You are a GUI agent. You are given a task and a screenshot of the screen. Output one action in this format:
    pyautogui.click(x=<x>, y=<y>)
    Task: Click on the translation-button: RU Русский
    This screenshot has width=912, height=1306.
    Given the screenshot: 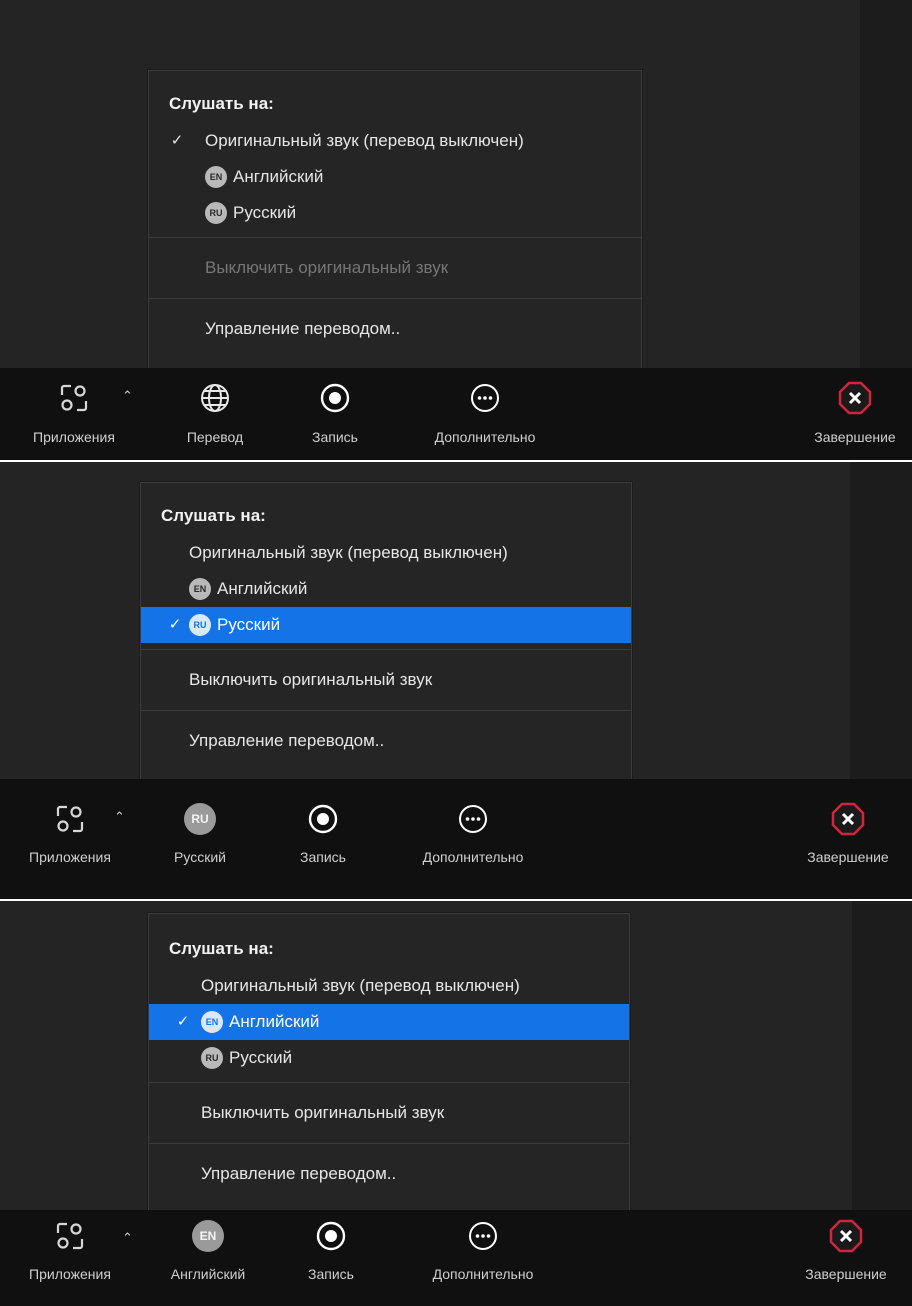 What is the action you would take?
    pyautogui.click(x=200, y=825)
    